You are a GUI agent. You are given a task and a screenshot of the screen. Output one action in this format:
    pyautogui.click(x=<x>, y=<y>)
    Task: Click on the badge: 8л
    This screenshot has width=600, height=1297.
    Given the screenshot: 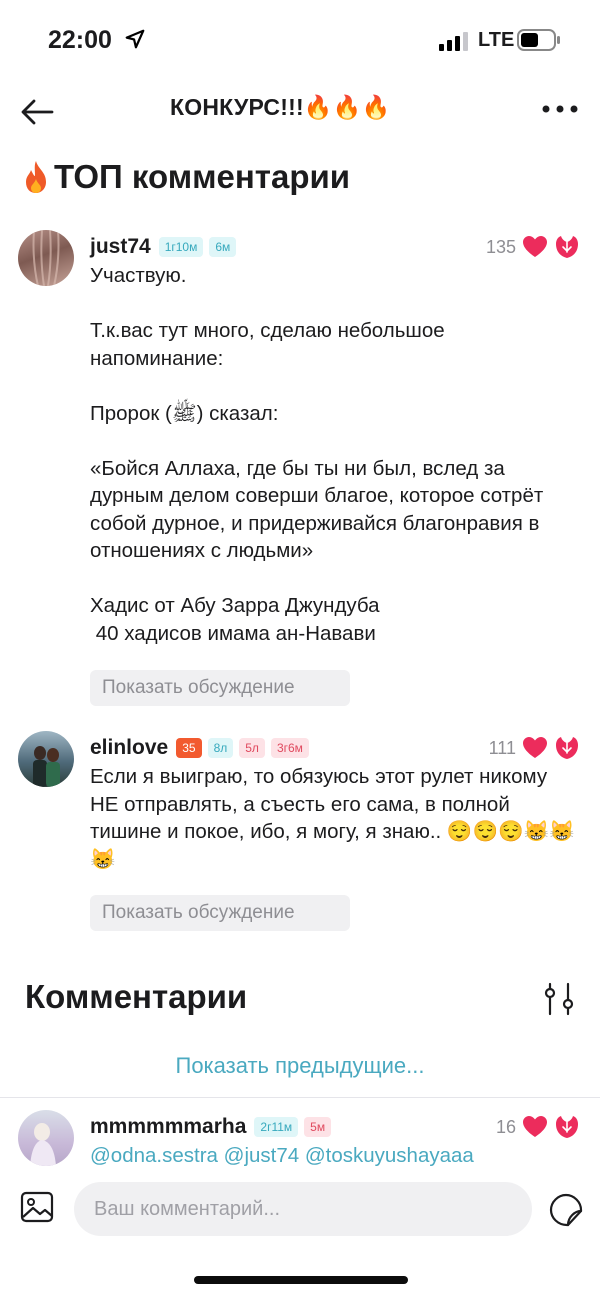 What is the action you would take?
    pyautogui.click(x=220, y=748)
    